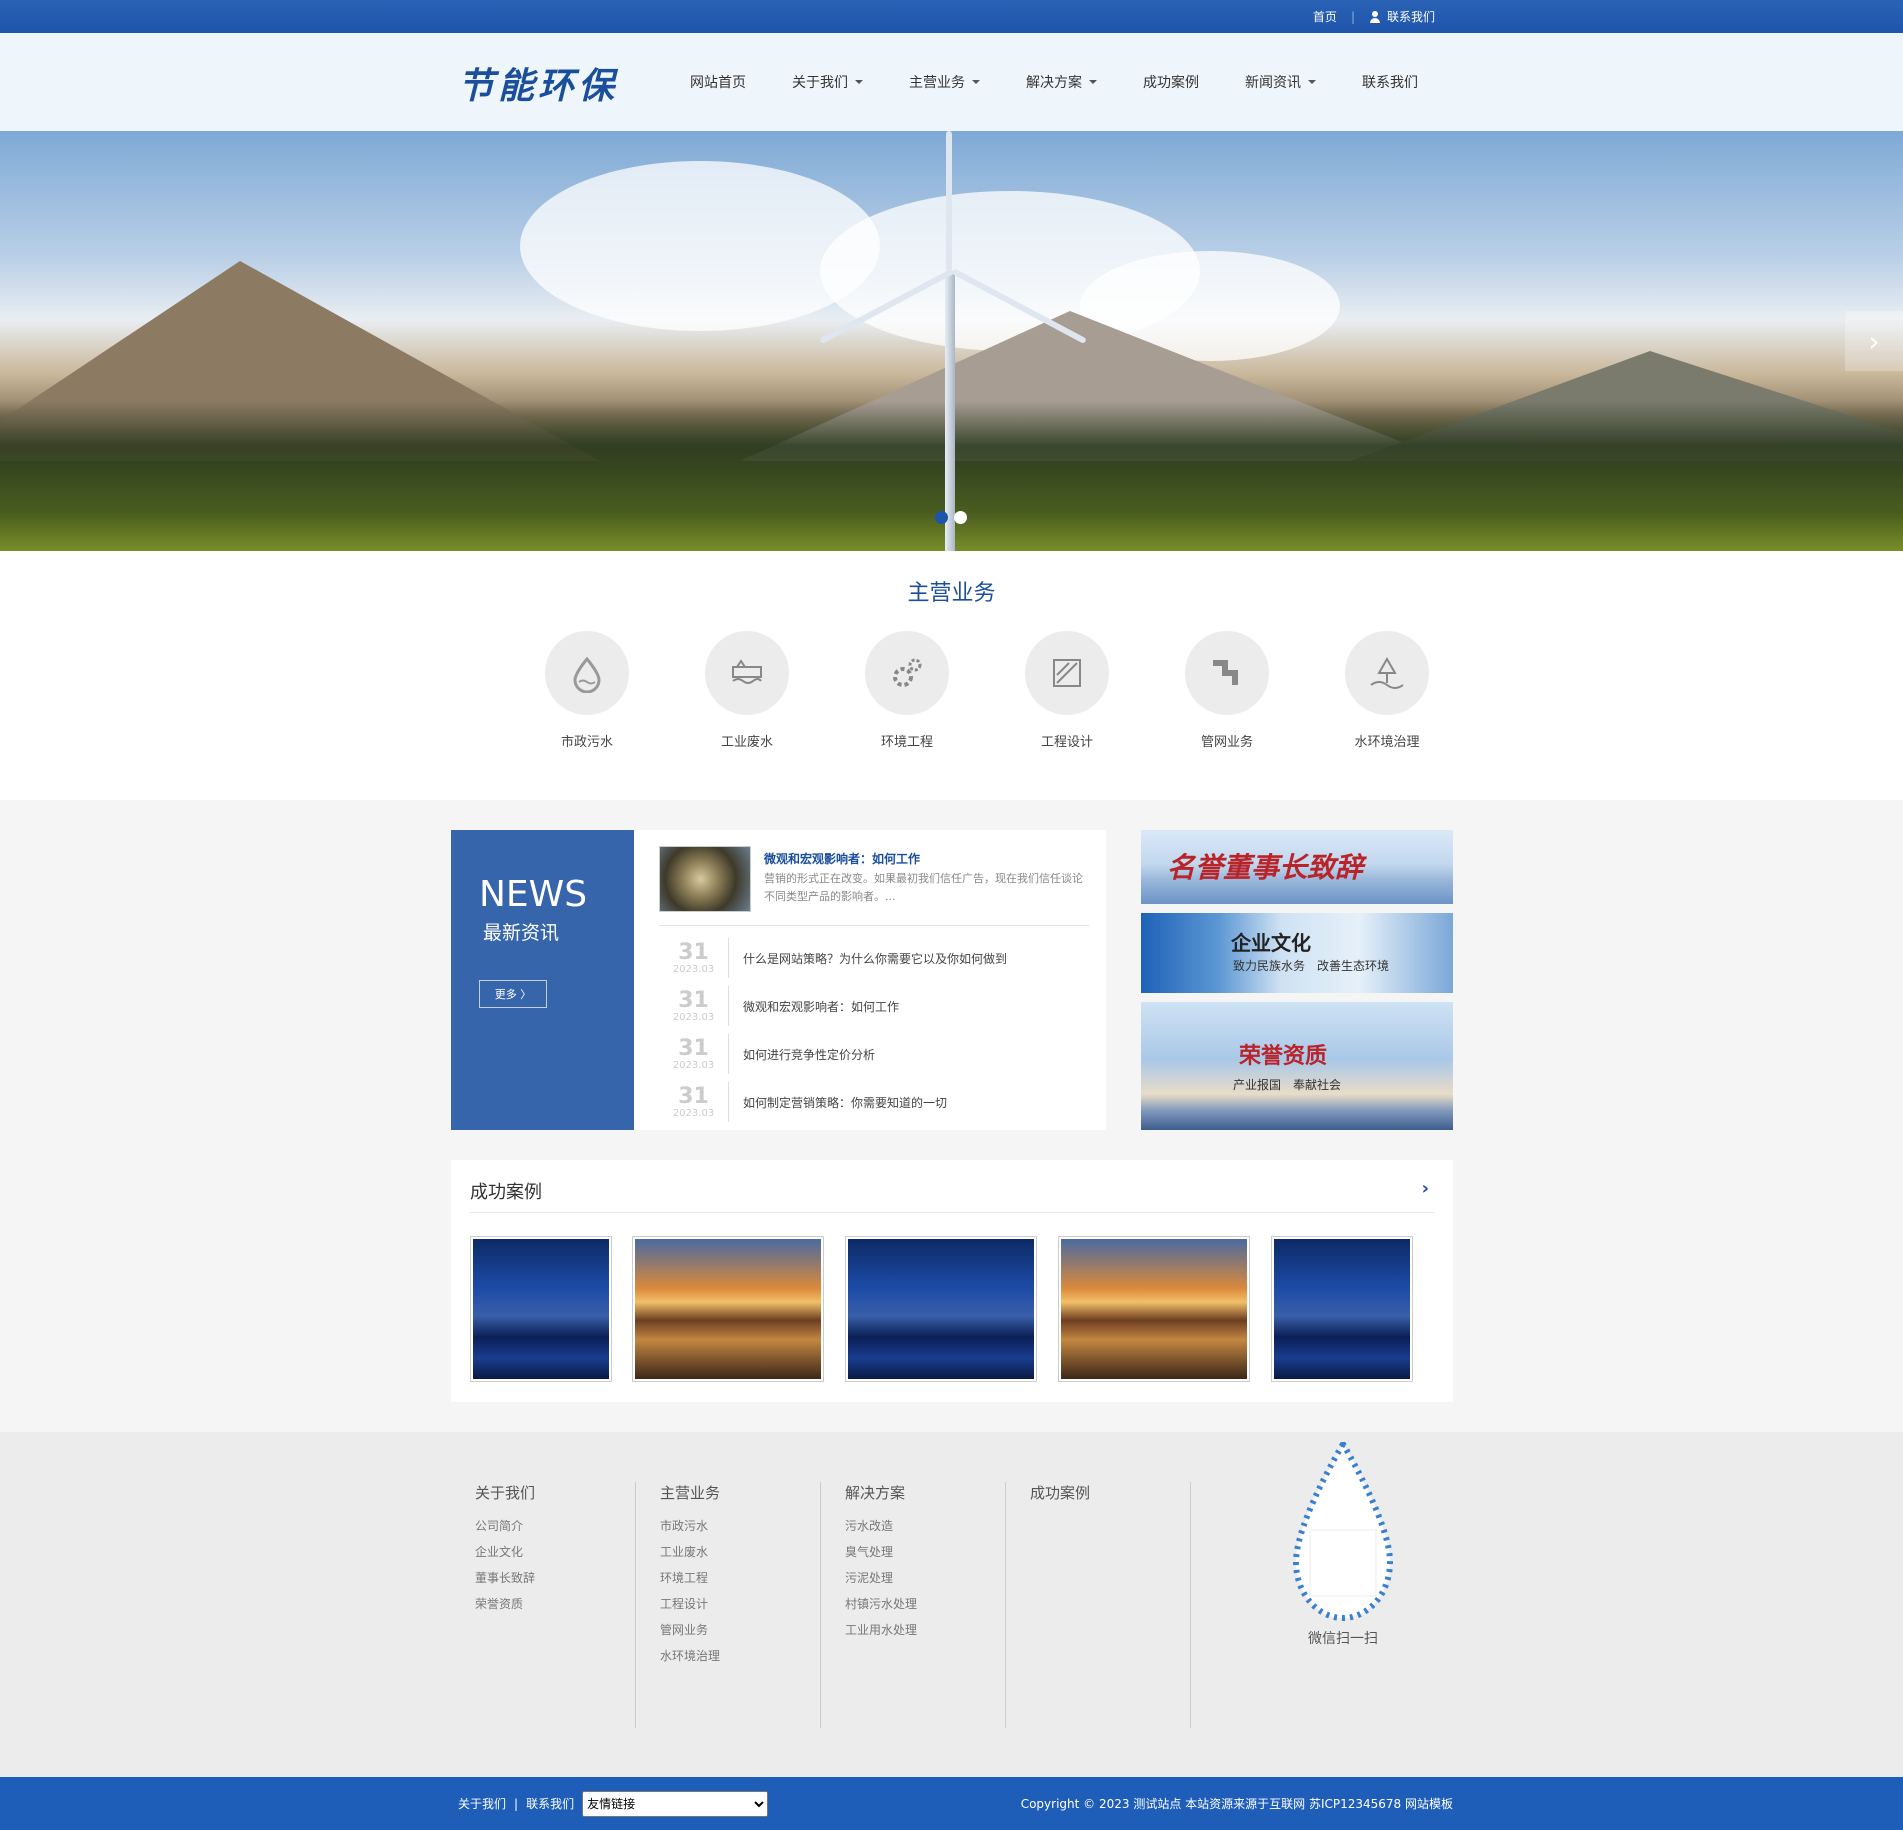 The image size is (1903, 1830). What do you see at coordinates (925, 1492) in the screenshot?
I see `footer-column-title: 解决方案` at bounding box center [925, 1492].